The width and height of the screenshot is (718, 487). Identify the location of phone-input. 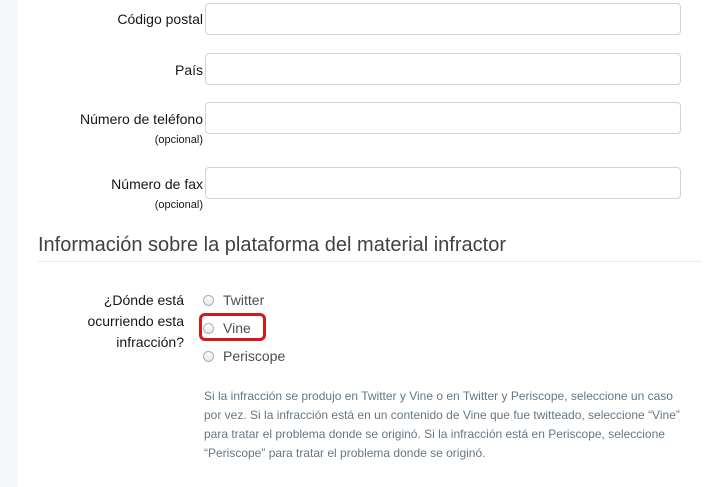
(443, 118).